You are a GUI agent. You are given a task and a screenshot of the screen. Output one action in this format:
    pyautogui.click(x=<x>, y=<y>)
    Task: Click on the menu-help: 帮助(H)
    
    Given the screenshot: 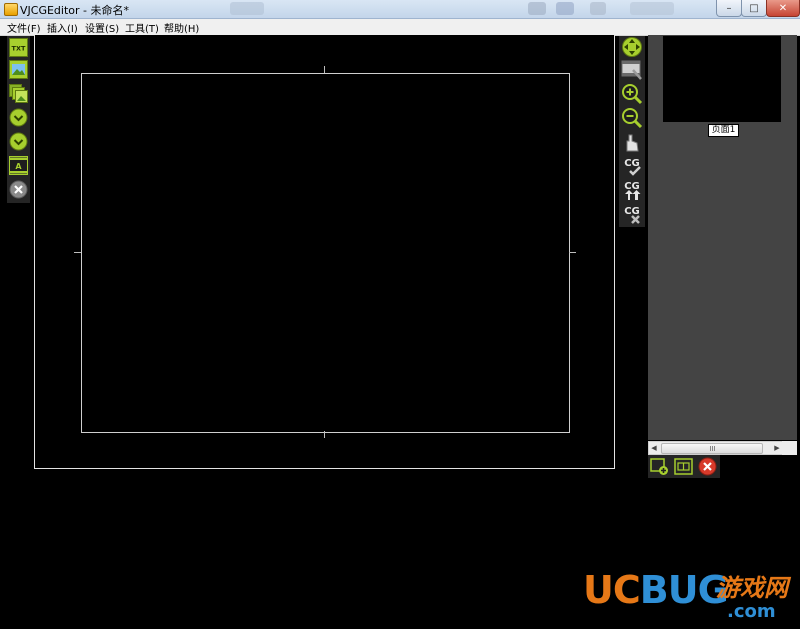 What is the action you would take?
    pyautogui.click(x=181, y=27)
    